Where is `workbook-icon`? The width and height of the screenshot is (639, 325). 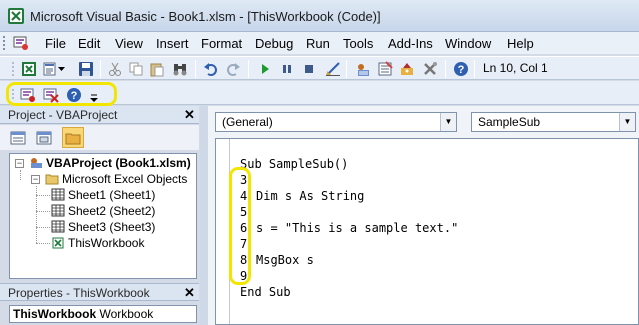
workbook-icon is located at coordinates (58, 243).